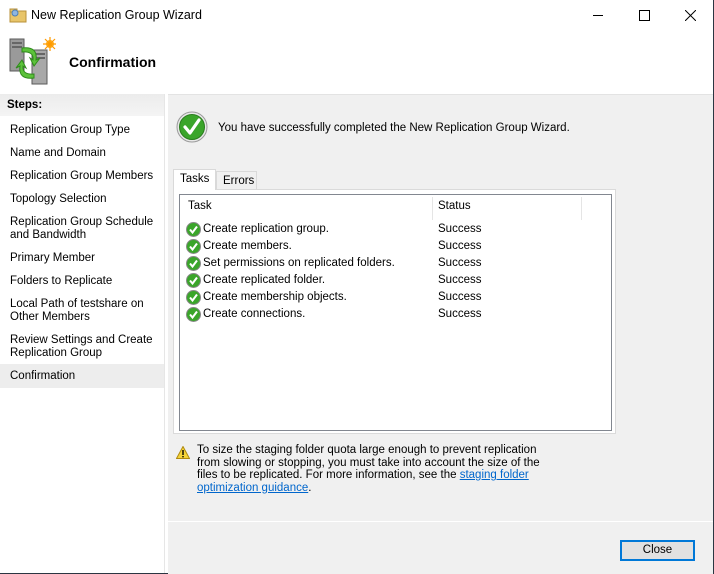 This screenshot has height=574, width=714. I want to click on close-icon, so click(690, 15).